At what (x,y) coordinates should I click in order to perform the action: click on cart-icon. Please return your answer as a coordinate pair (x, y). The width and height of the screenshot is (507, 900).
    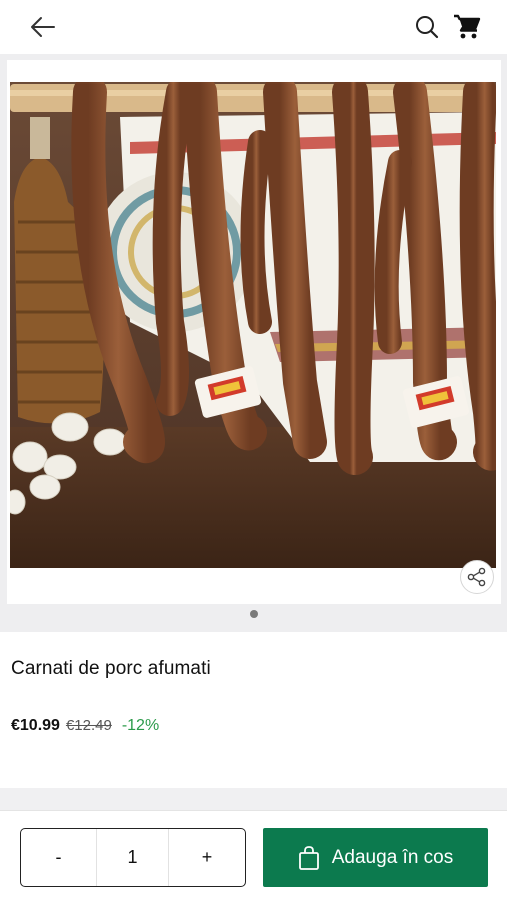
    Looking at the image, I should click on (467, 26).